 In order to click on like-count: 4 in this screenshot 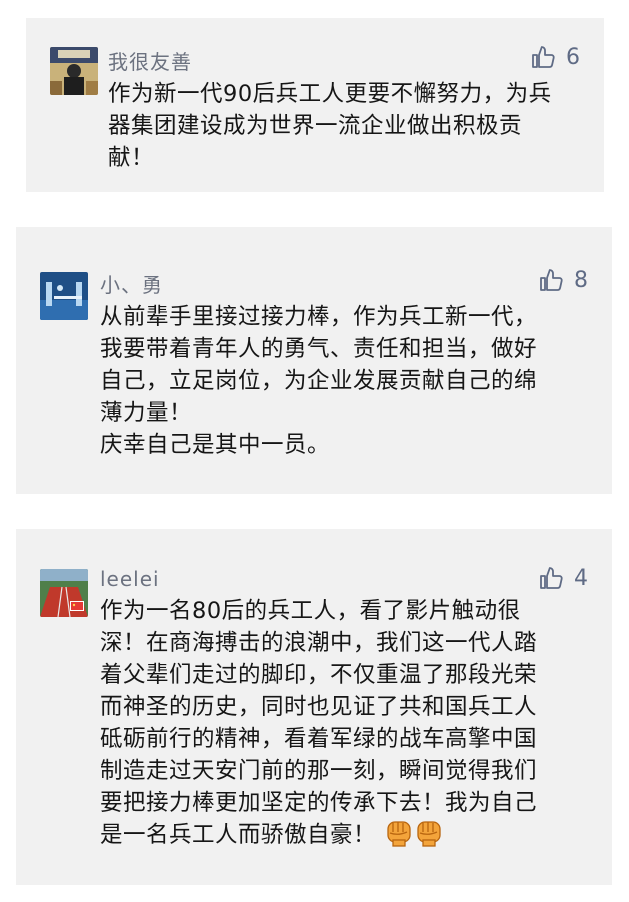, I will do `click(581, 578)`.